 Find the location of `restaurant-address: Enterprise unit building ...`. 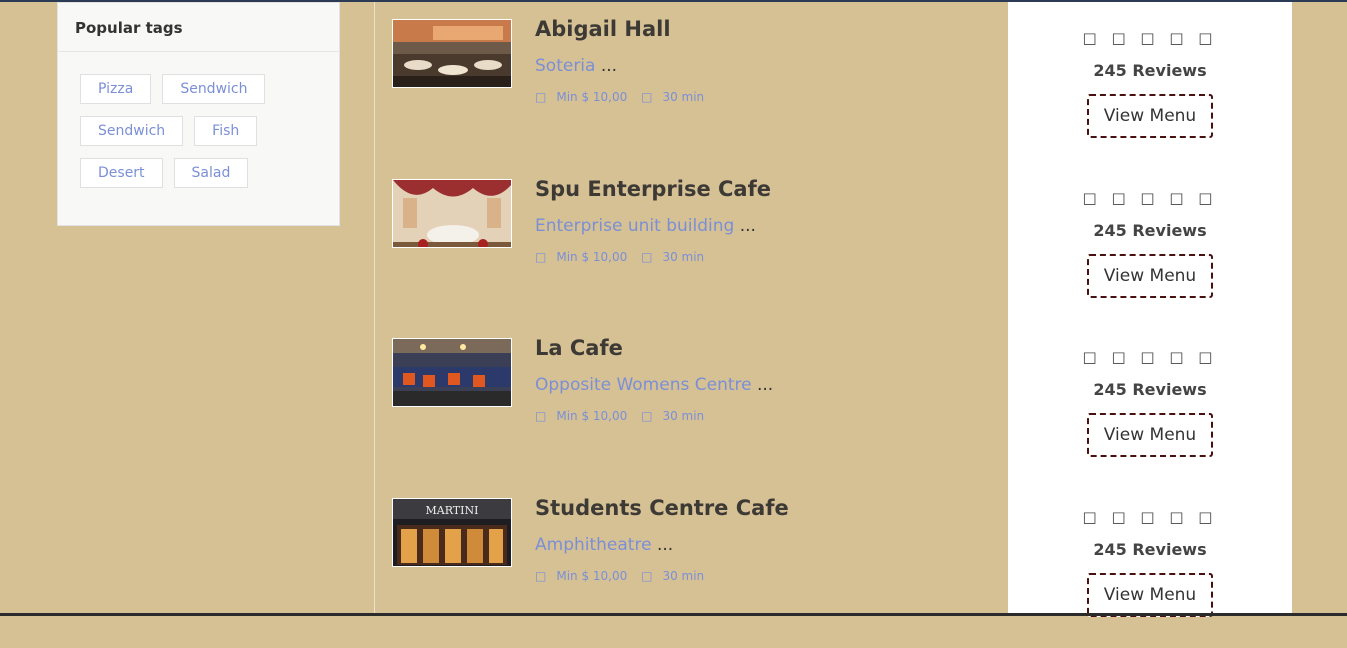

restaurant-address: Enterprise unit building ... is located at coordinates (645, 226).